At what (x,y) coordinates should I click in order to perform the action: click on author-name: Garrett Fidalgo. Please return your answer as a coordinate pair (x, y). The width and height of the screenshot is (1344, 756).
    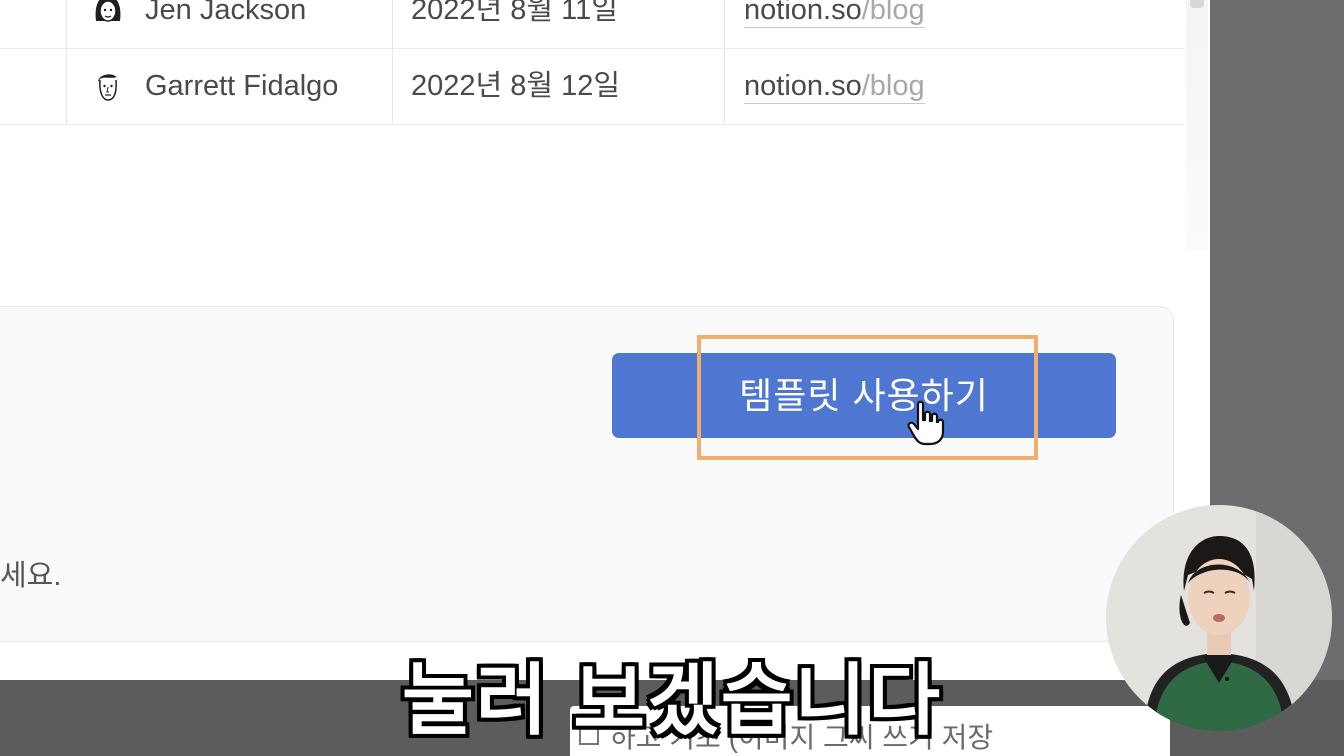
    Looking at the image, I should click on (242, 86).